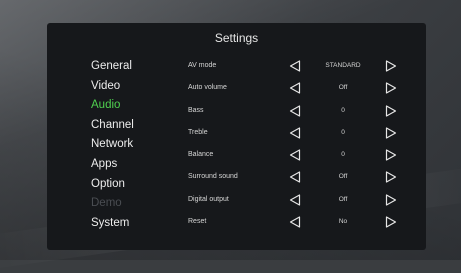 The width and height of the screenshot is (461, 273). What do you see at coordinates (343, 222) in the screenshot?
I see `setting-value: No` at bounding box center [343, 222].